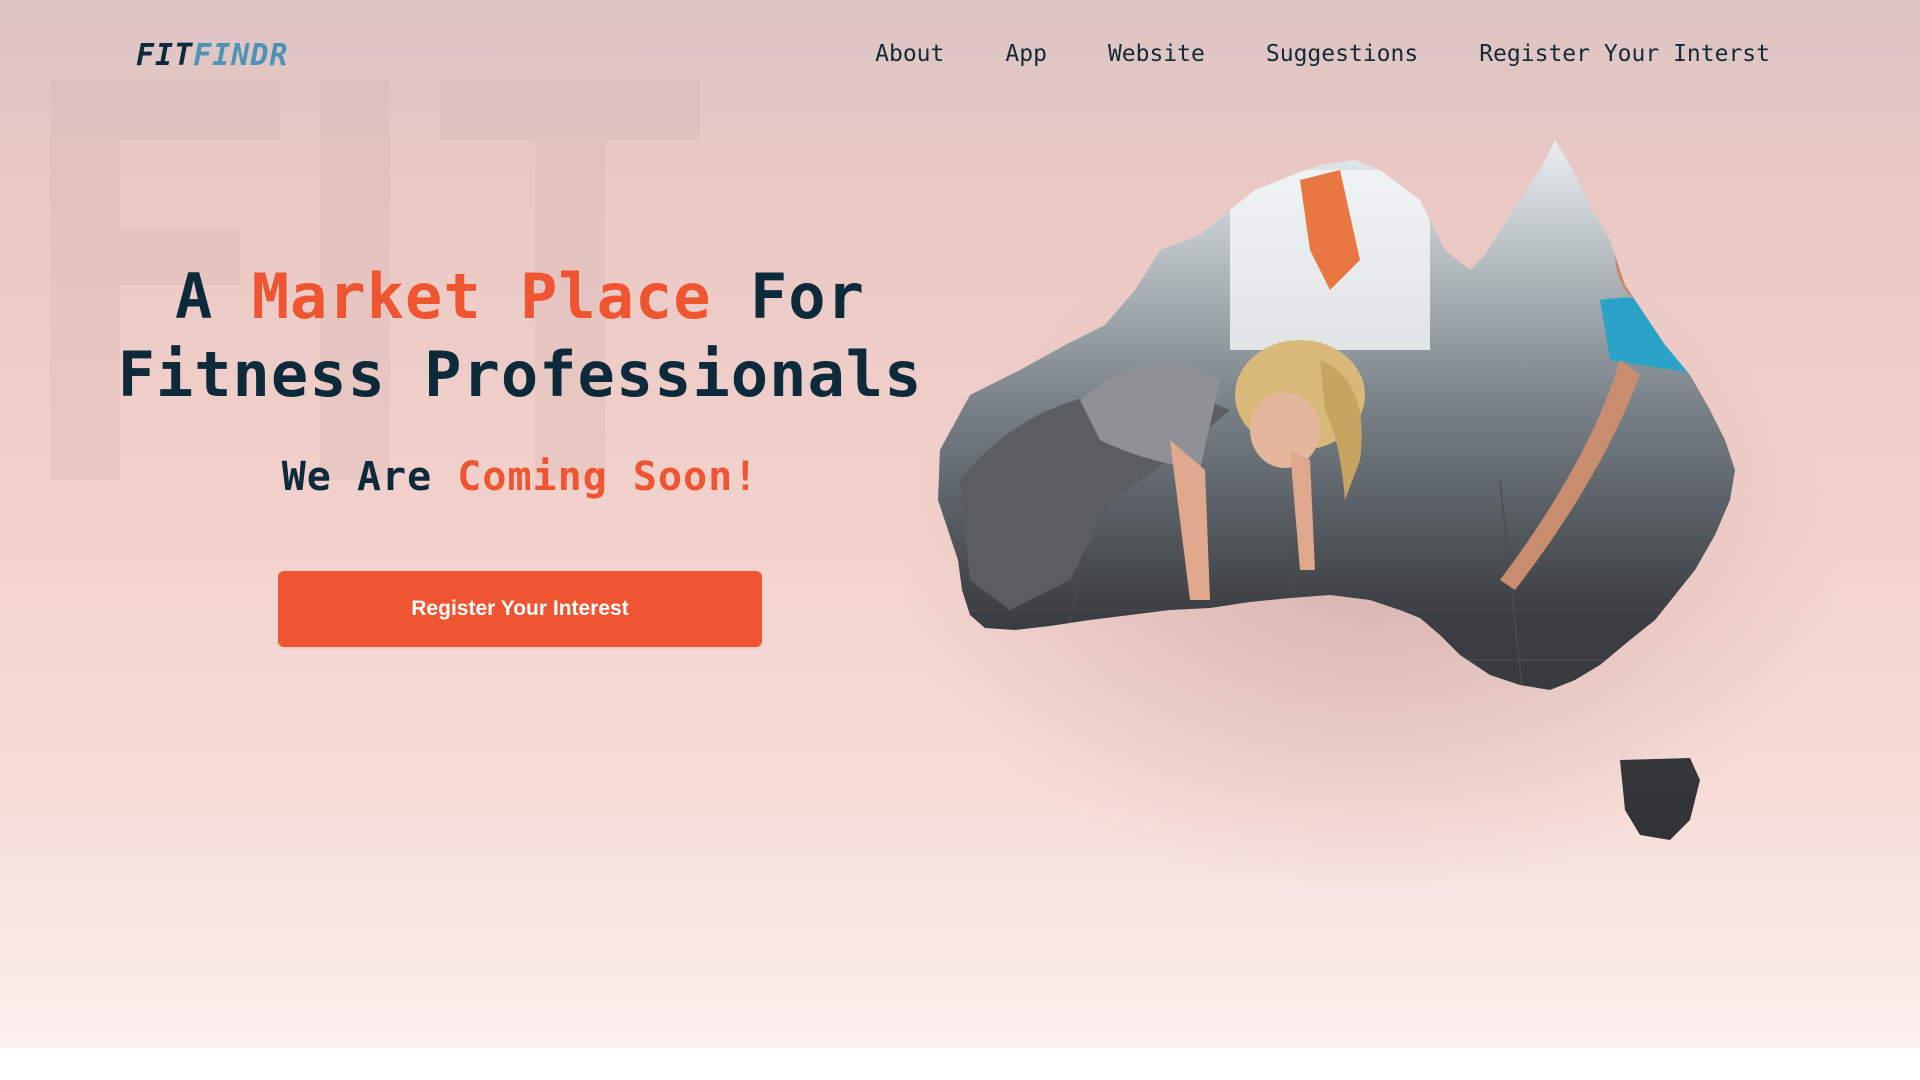 The image size is (1920, 1080). Describe the element at coordinates (608, 477) in the screenshot. I see `hero-subtitle-accent: Coming Soon!` at that location.